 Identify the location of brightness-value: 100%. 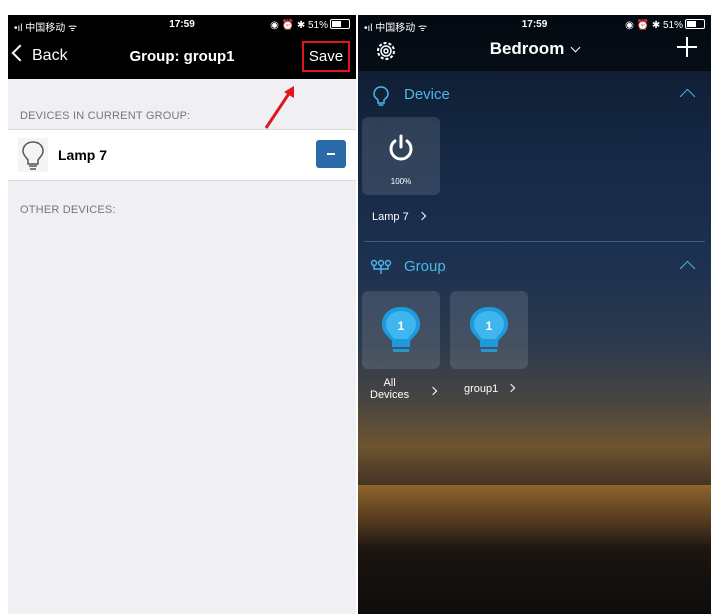
(401, 181).